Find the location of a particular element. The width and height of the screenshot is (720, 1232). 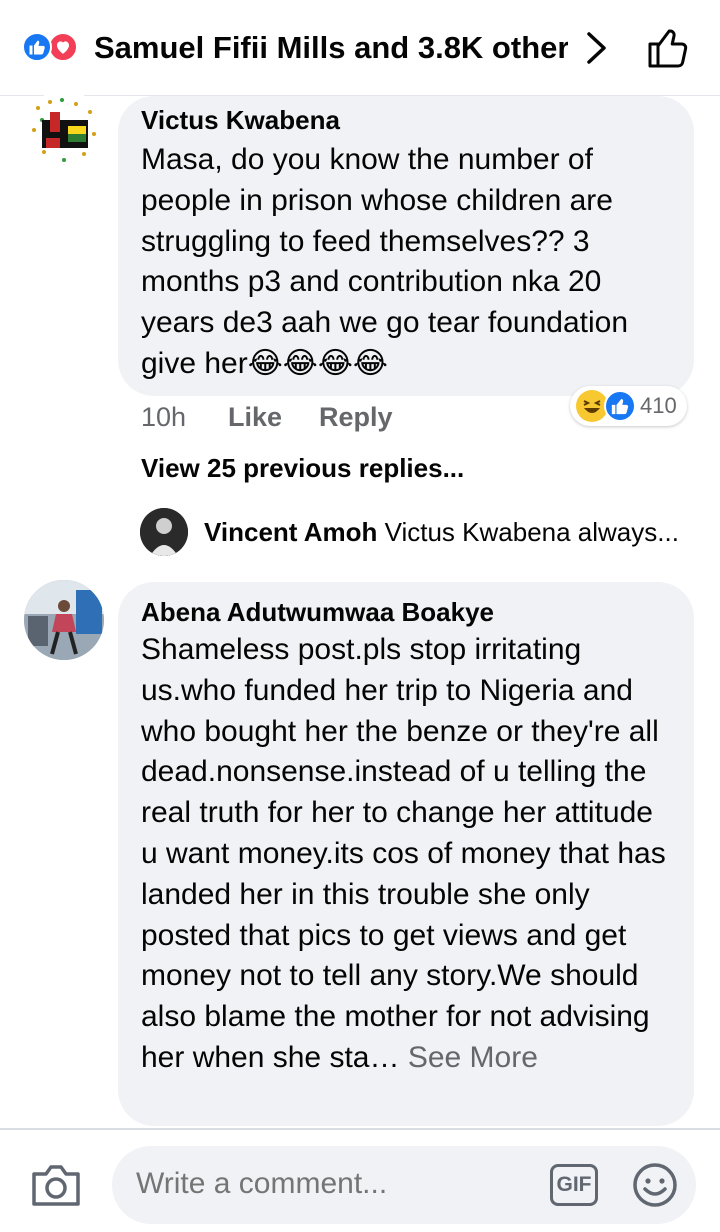

comment-composer: GIF is located at coordinates (360, 1180).